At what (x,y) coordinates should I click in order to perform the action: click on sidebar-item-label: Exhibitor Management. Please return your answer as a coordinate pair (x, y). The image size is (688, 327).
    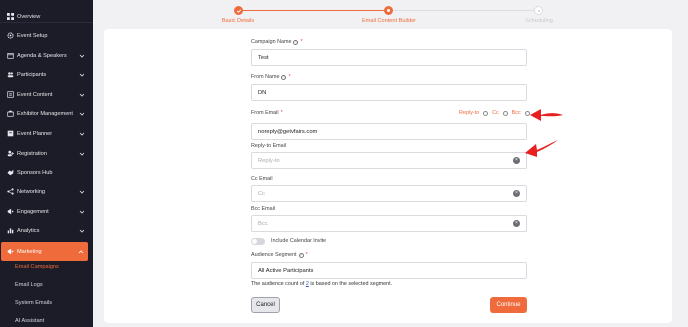
    Looking at the image, I should click on (45, 113).